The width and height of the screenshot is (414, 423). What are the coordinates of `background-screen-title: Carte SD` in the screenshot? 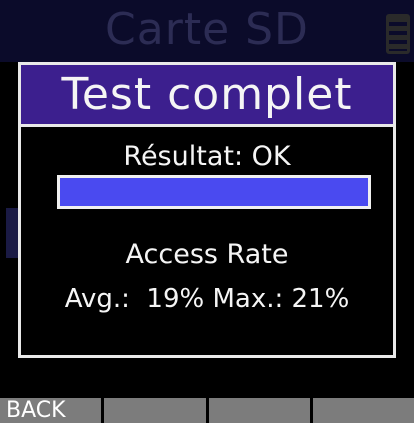 It's located at (207, 29).